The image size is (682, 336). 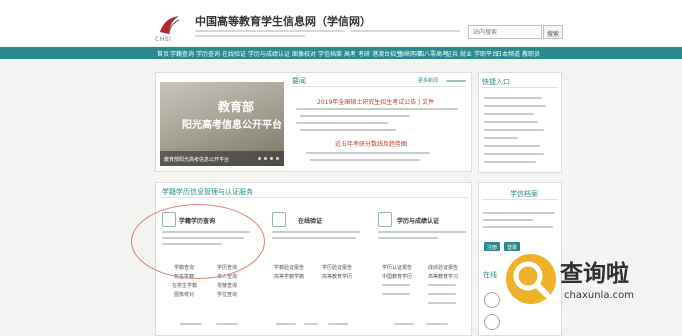 What do you see at coordinates (163, 39) in the screenshot?
I see `logo-code: CHSI` at bounding box center [163, 39].